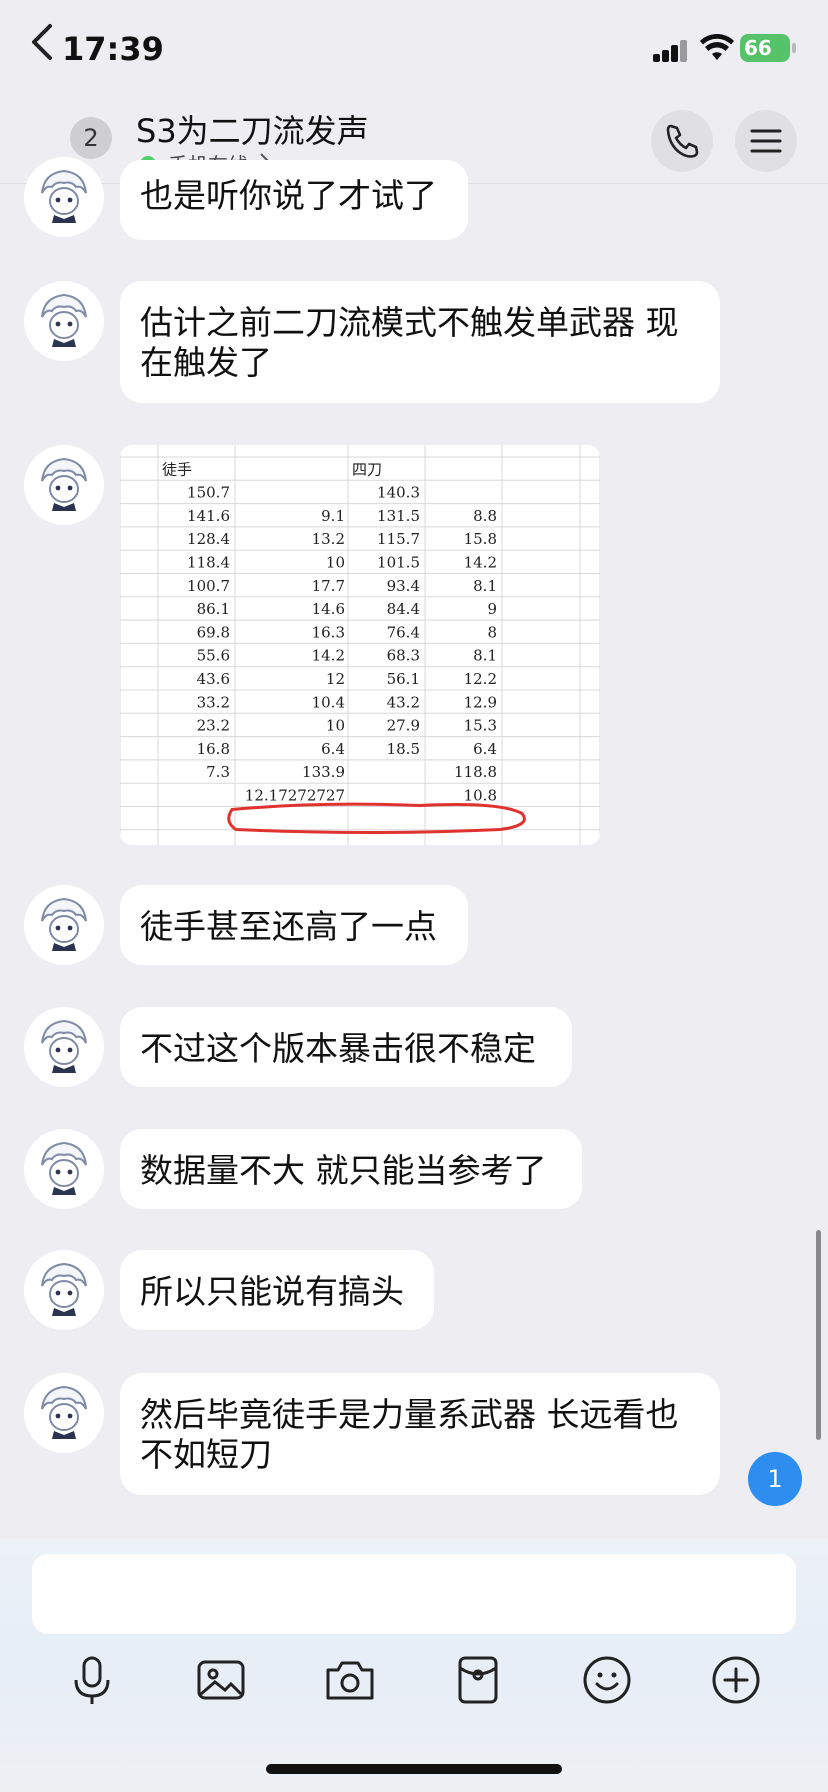  I want to click on sheet-cell: 118.8, so click(475, 772).